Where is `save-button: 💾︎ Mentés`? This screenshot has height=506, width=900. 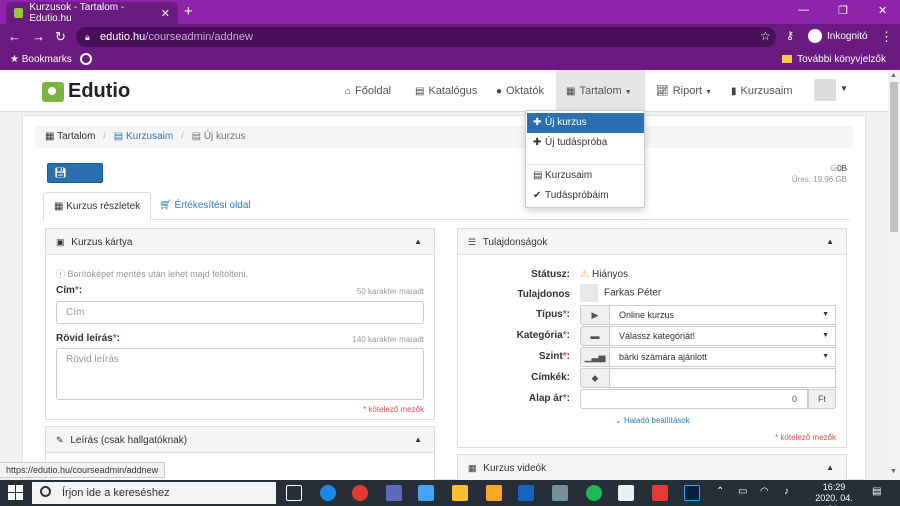
save-button: 💾︎ Mentés is located at coordinates (75, 181).